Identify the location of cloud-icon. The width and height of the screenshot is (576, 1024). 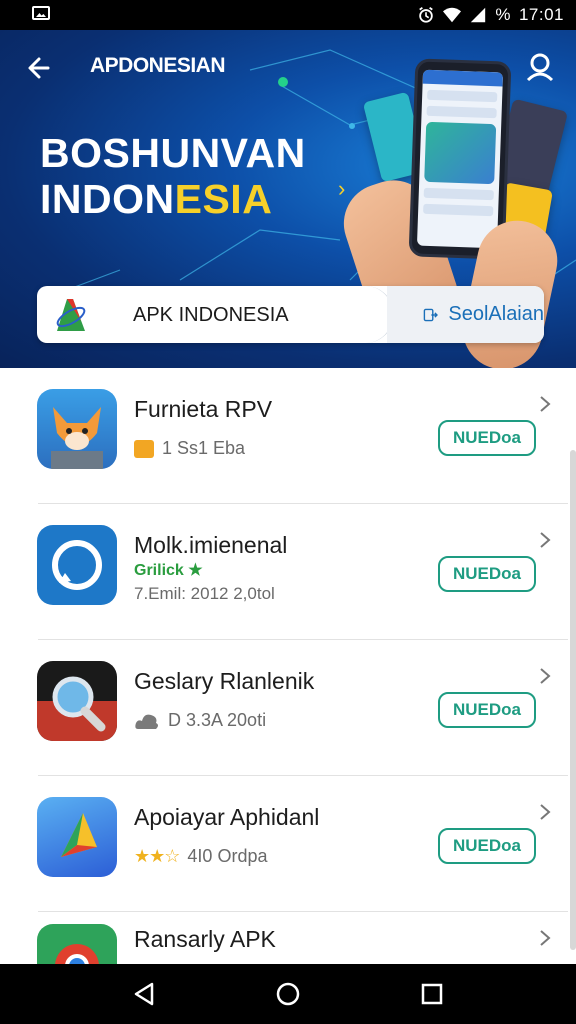
(146, 721).